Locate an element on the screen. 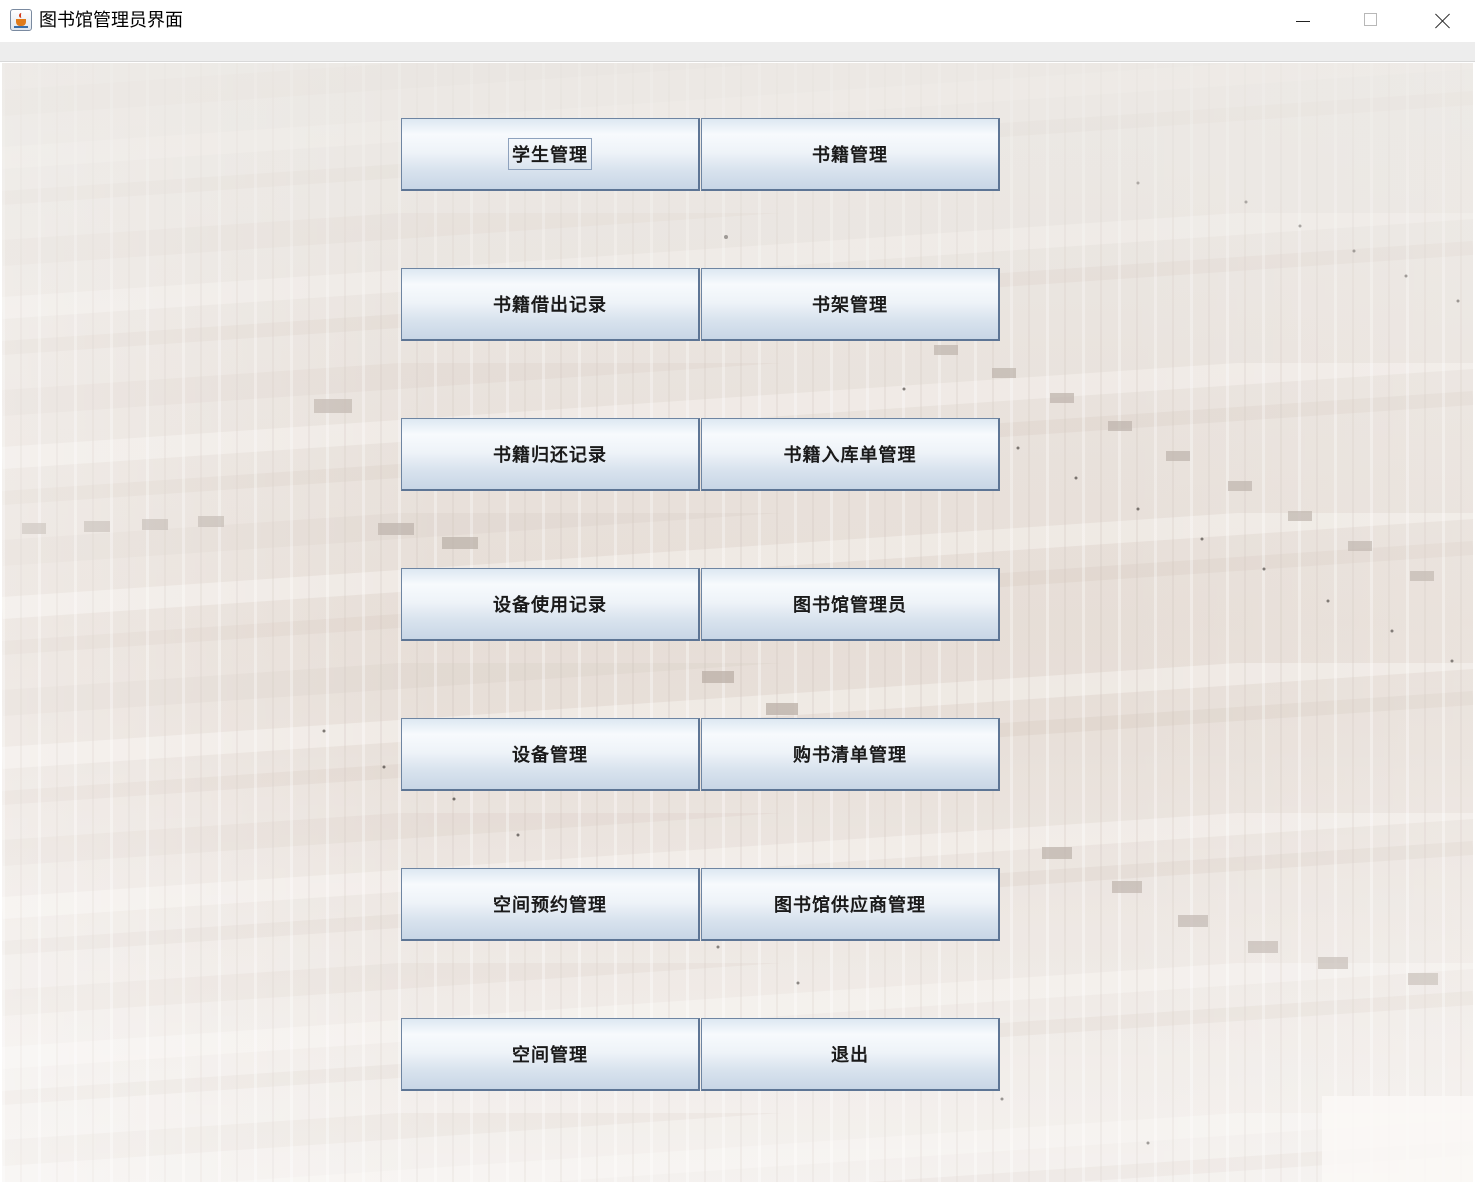 This screenshot has height=1182, width=1475. space-management-button: 空间管理 is located at coordinates (550, 1054).